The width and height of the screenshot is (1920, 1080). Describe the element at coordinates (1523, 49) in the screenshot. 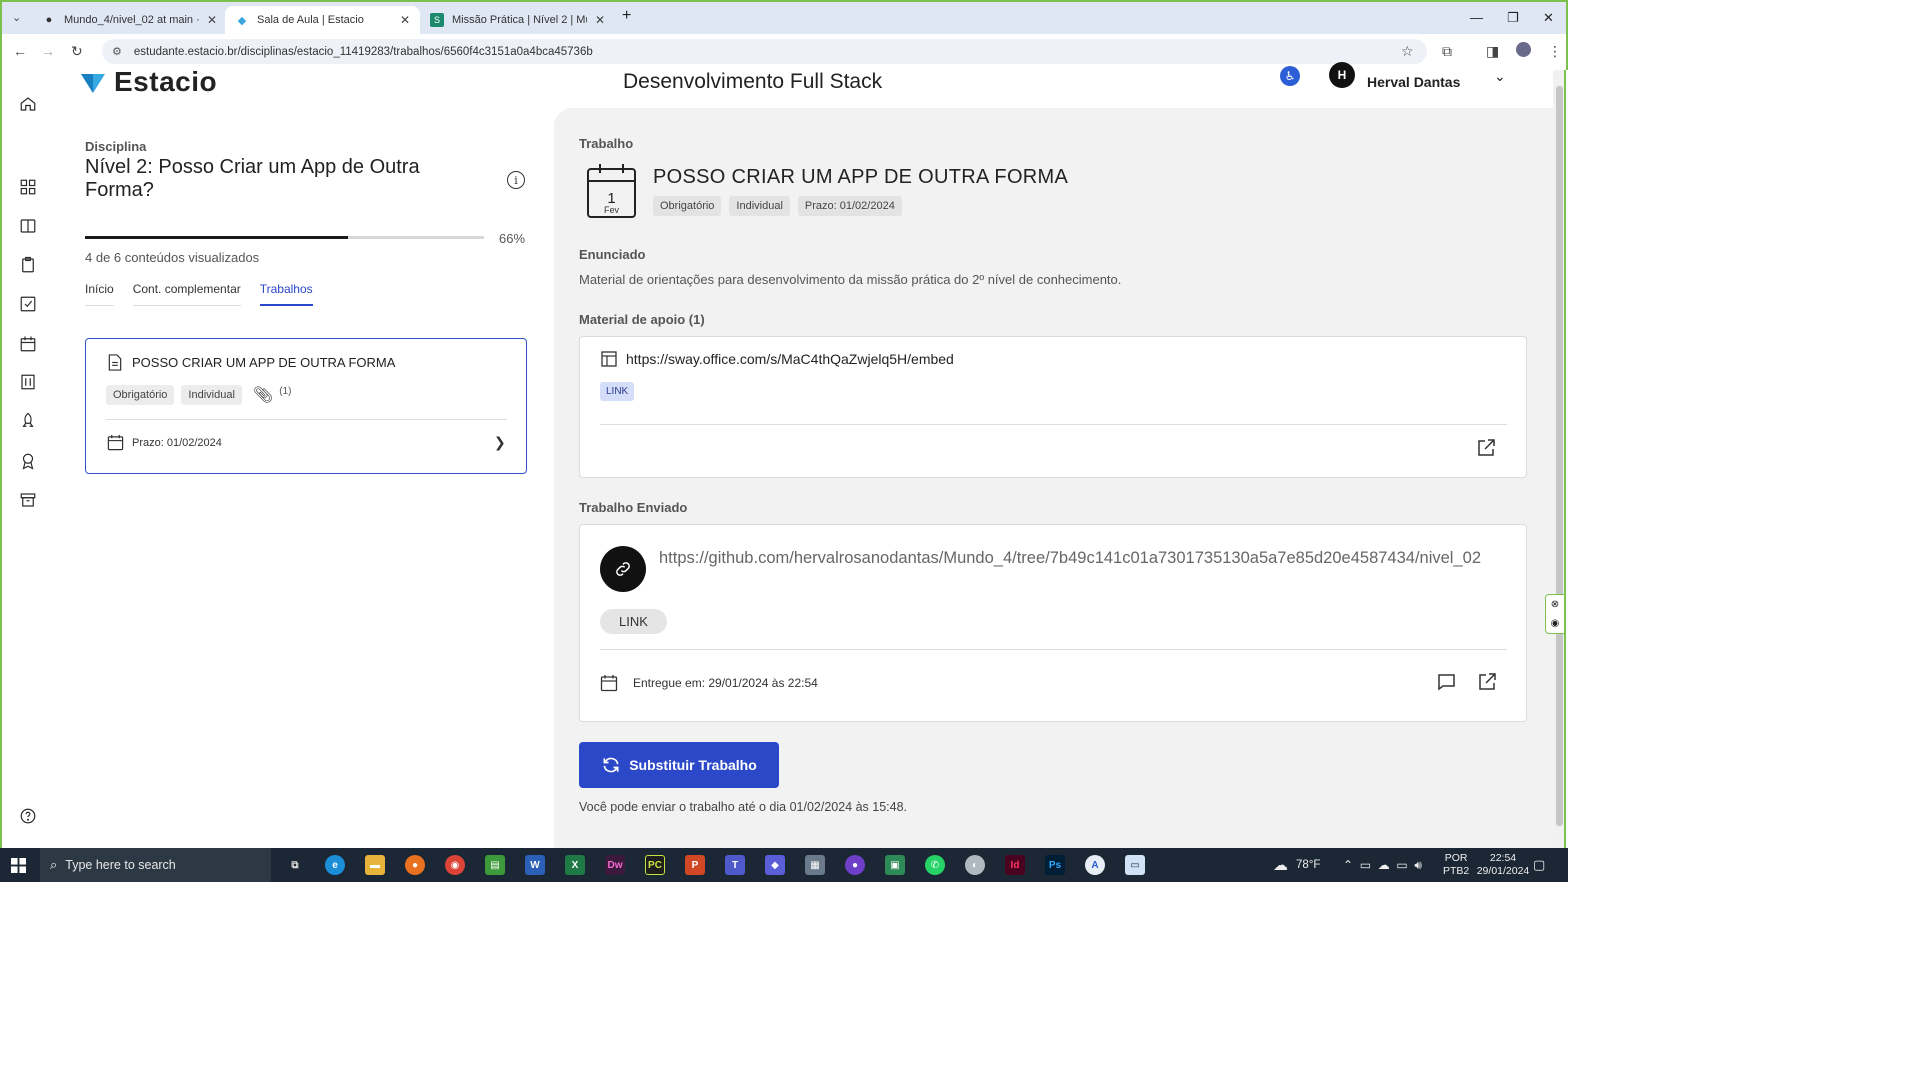

I see `profile-avatar` at that location.